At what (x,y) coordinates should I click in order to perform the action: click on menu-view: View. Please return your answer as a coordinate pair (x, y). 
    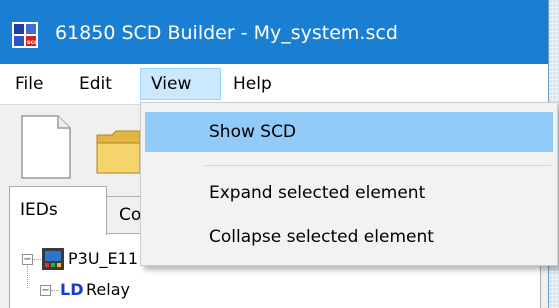
    Looking at the image, I should click on (180, 84).